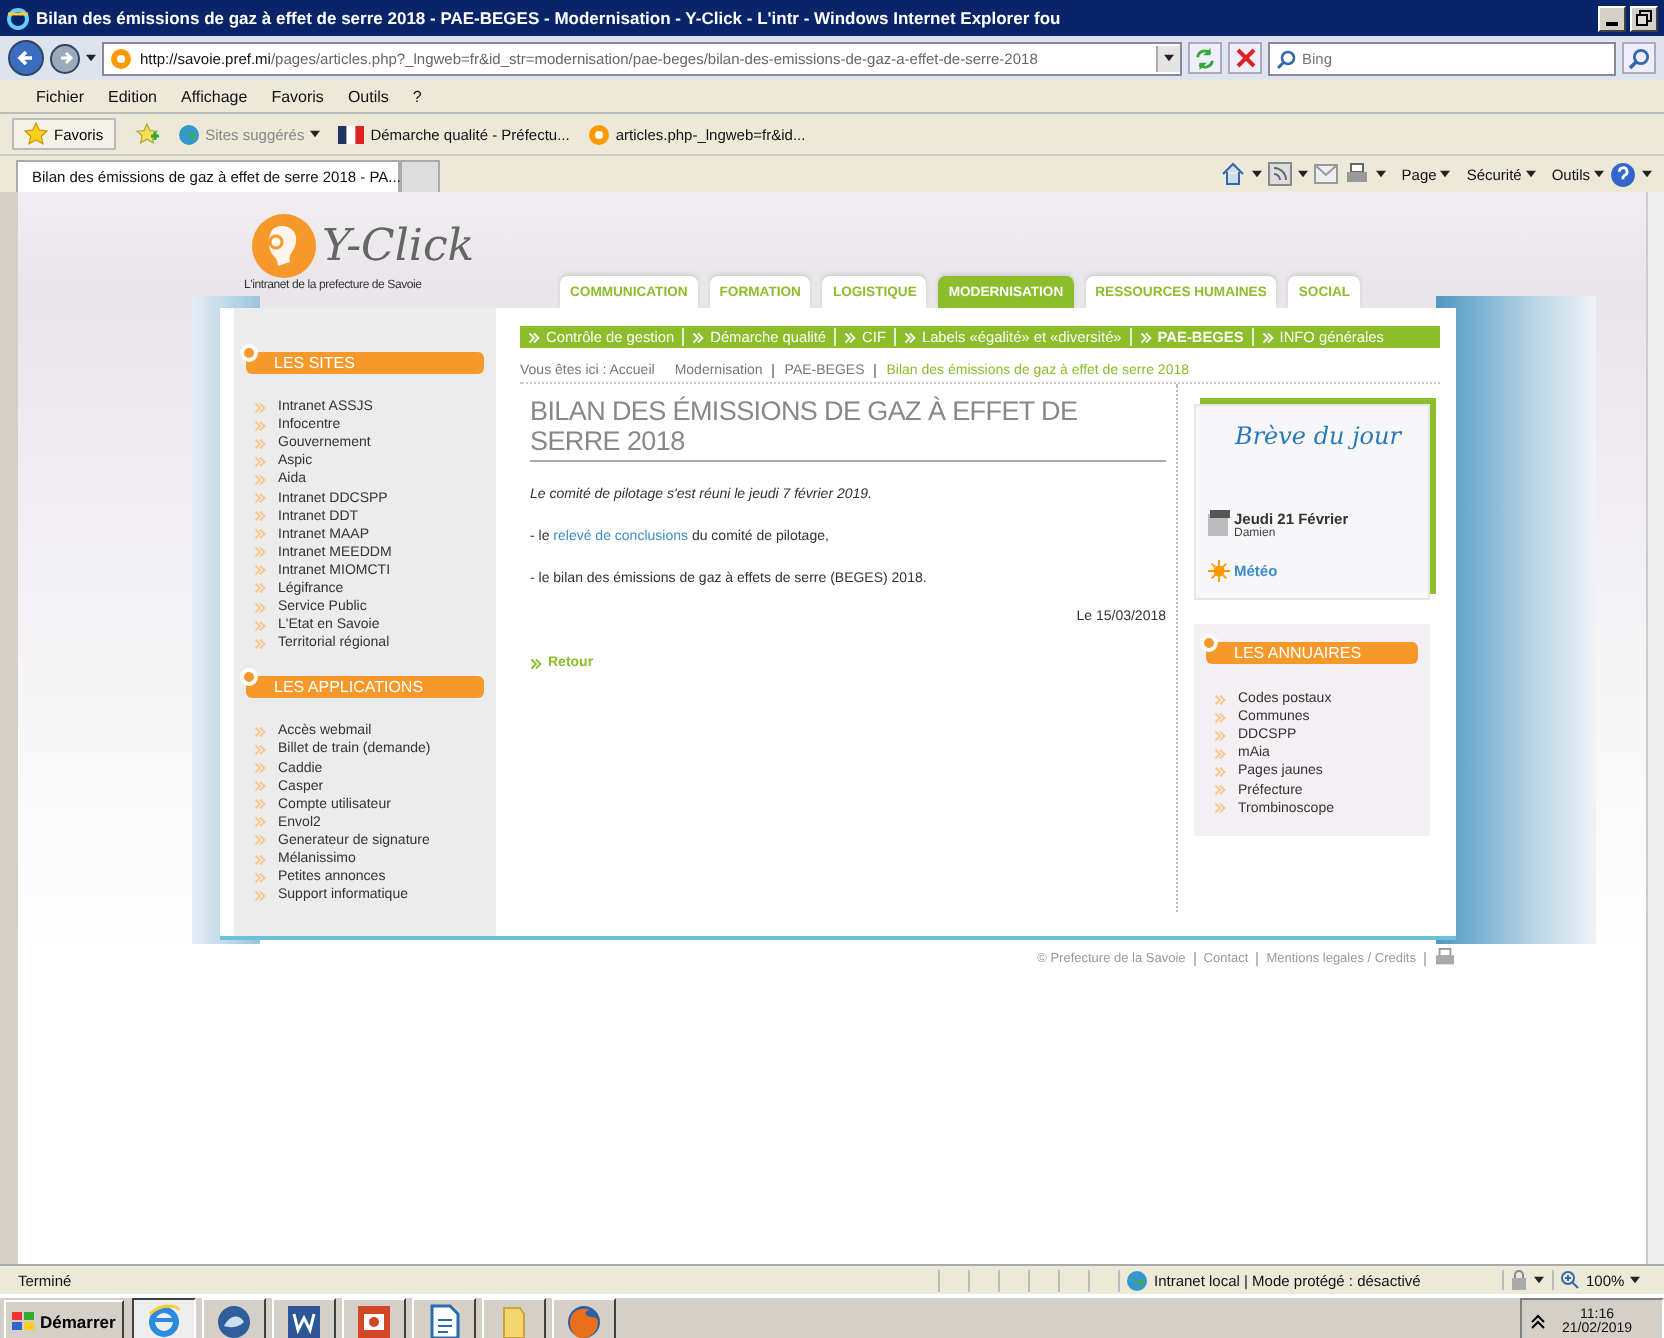 Image resolution: width=1664 pixels, height=1338 pixels. I want to click on help-icon, so click(1623, 174).